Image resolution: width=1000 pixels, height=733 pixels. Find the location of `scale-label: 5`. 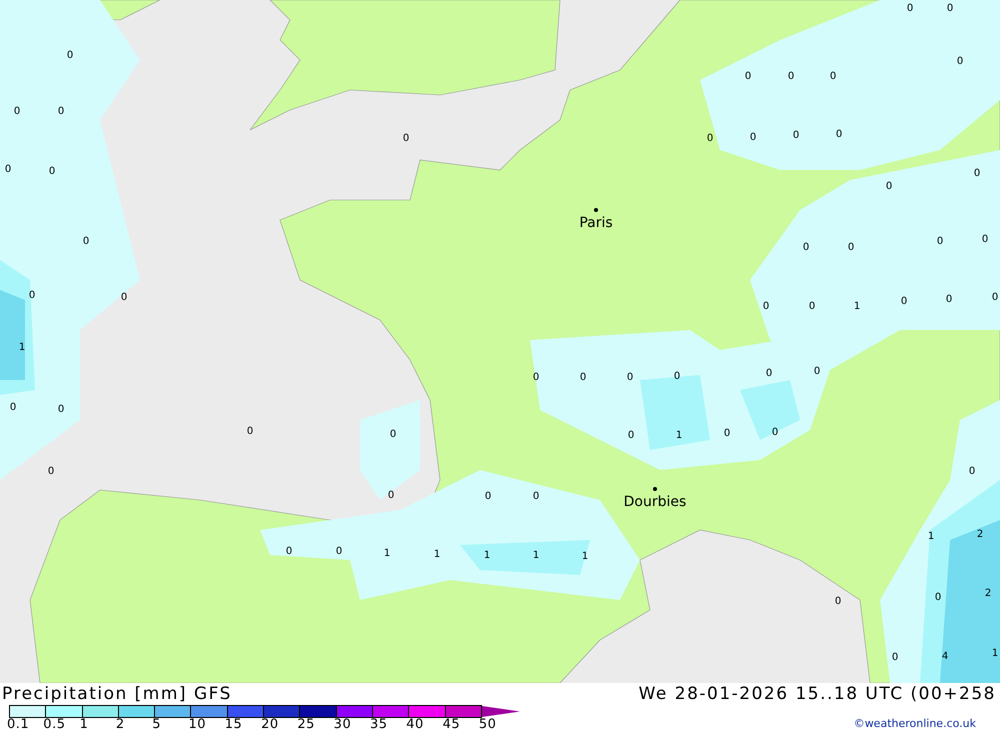

scale-label: 5 is located at coordinates (157, 725).